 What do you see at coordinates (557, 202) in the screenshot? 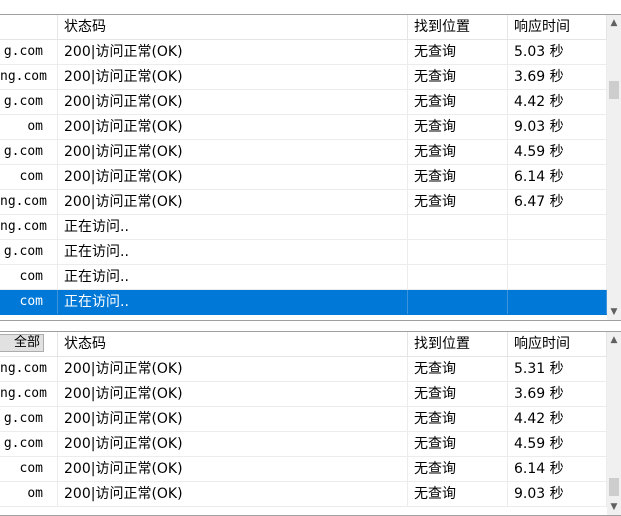
I see `cell-response-time: 6.47 秒` at bounding box center [557, 202].